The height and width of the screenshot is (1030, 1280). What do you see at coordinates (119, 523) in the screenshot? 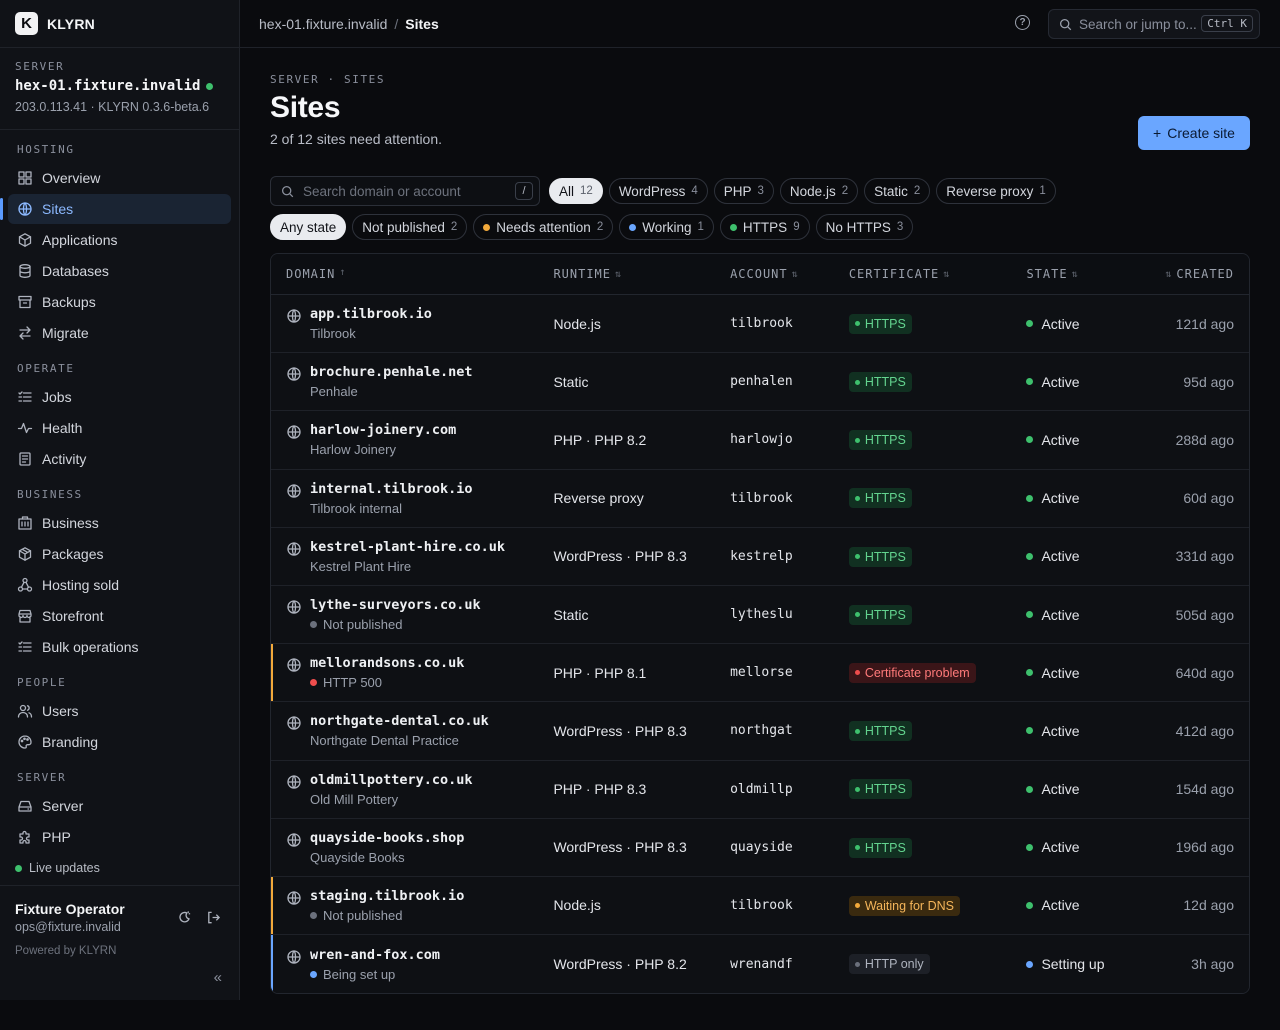
I see `sidebar-item-business: Business` at bounding box center [119, 523].